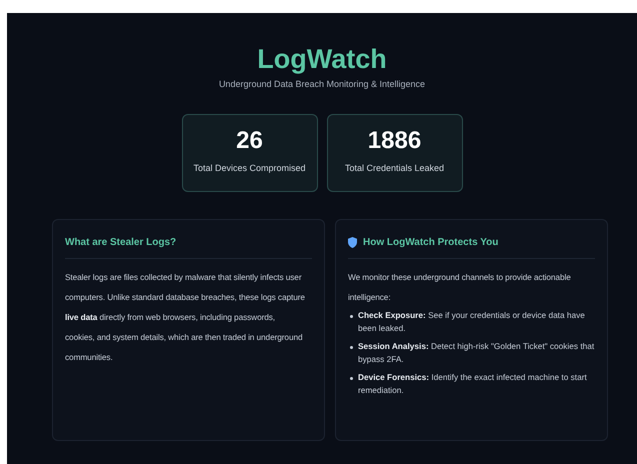 The height and width of the screenshot is (464, 637). What do you see at coordinates (249, 168) in the screenshot?
I see `stat-label: Total Devices Compromised` at bounding box center [249, 168].